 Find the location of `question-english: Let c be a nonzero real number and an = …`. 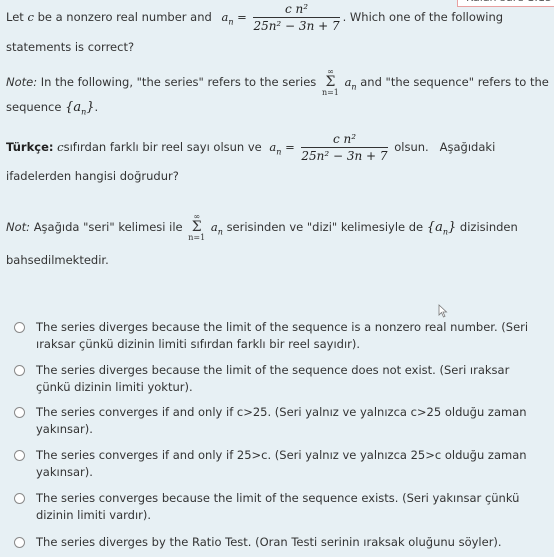

question-english: Let c be a nonzero real number and an = … is located at coordinates (254, 17).